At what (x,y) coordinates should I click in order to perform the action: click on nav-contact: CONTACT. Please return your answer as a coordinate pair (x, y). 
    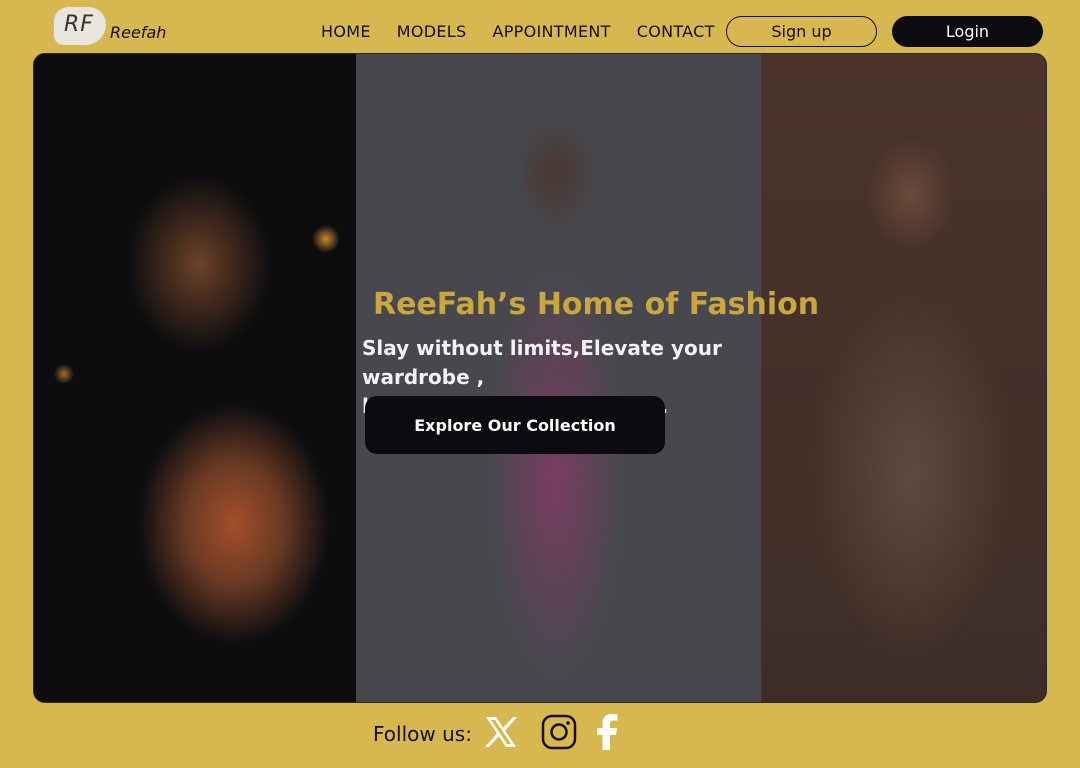
    Looking at the image, I should click on (676, 31).